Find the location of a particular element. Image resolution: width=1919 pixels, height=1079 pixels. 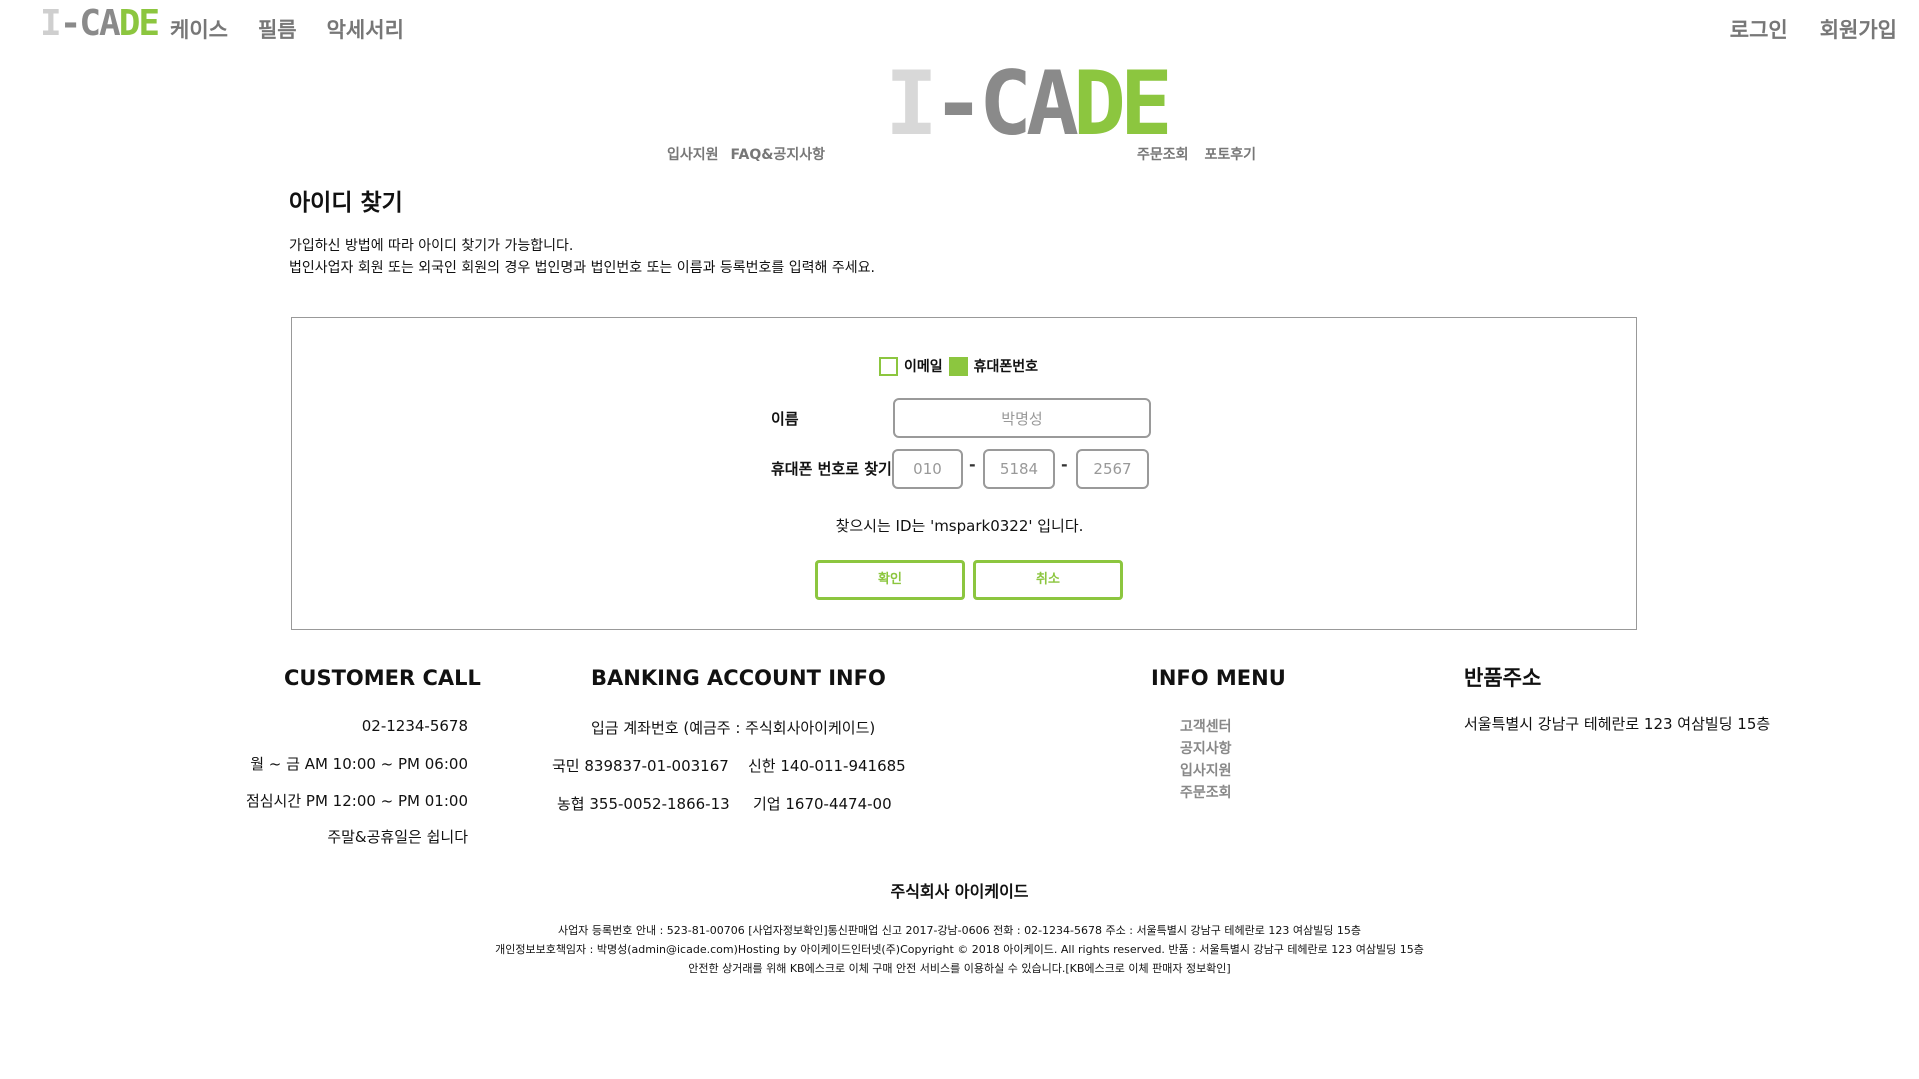

return-address: 서울특별시 강남구 테헤란로 123 여삼빌딩 15층 is located at coordinates (1617, 724).